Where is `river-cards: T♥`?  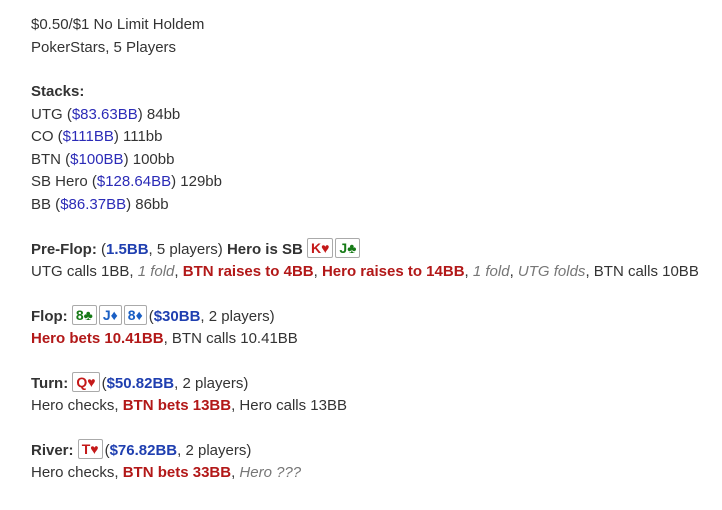 river-cards: T♥ is located at coordinates (91, 449).